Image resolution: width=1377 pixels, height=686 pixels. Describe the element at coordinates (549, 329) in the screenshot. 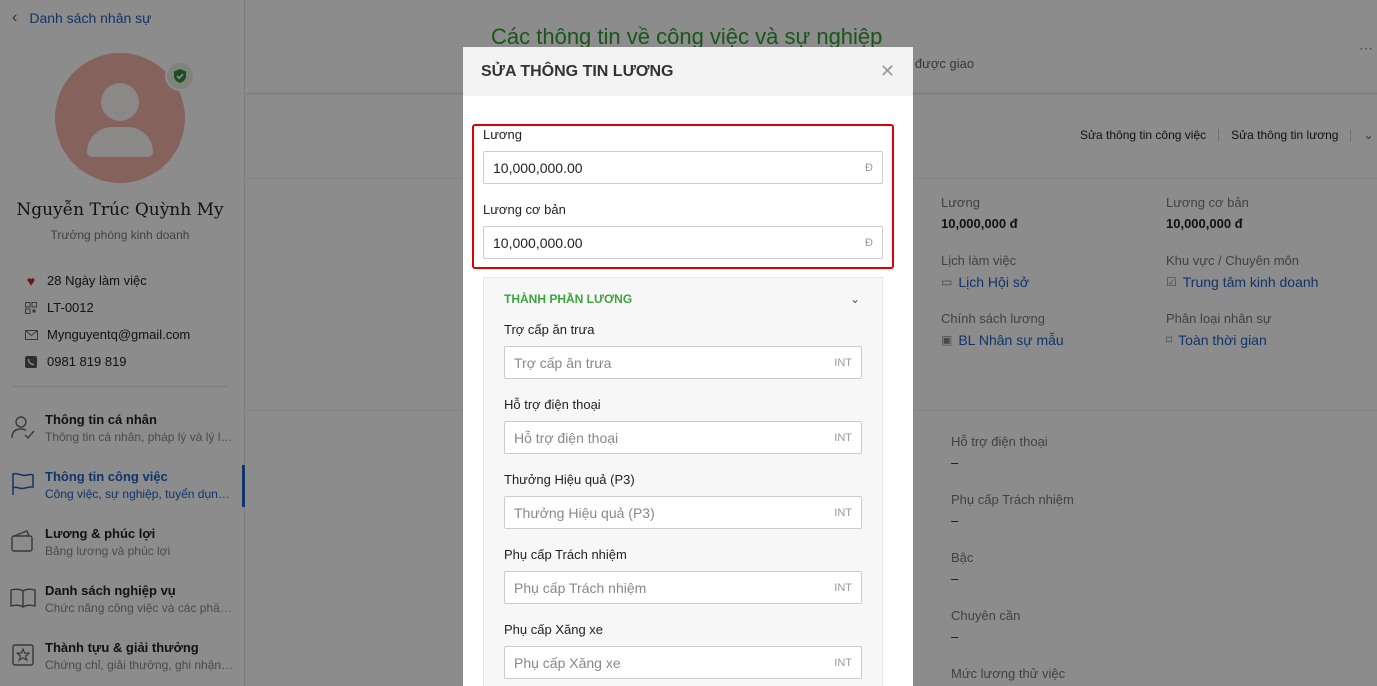

I see `component-label: Trợ cấp ăn trưa` at that location.